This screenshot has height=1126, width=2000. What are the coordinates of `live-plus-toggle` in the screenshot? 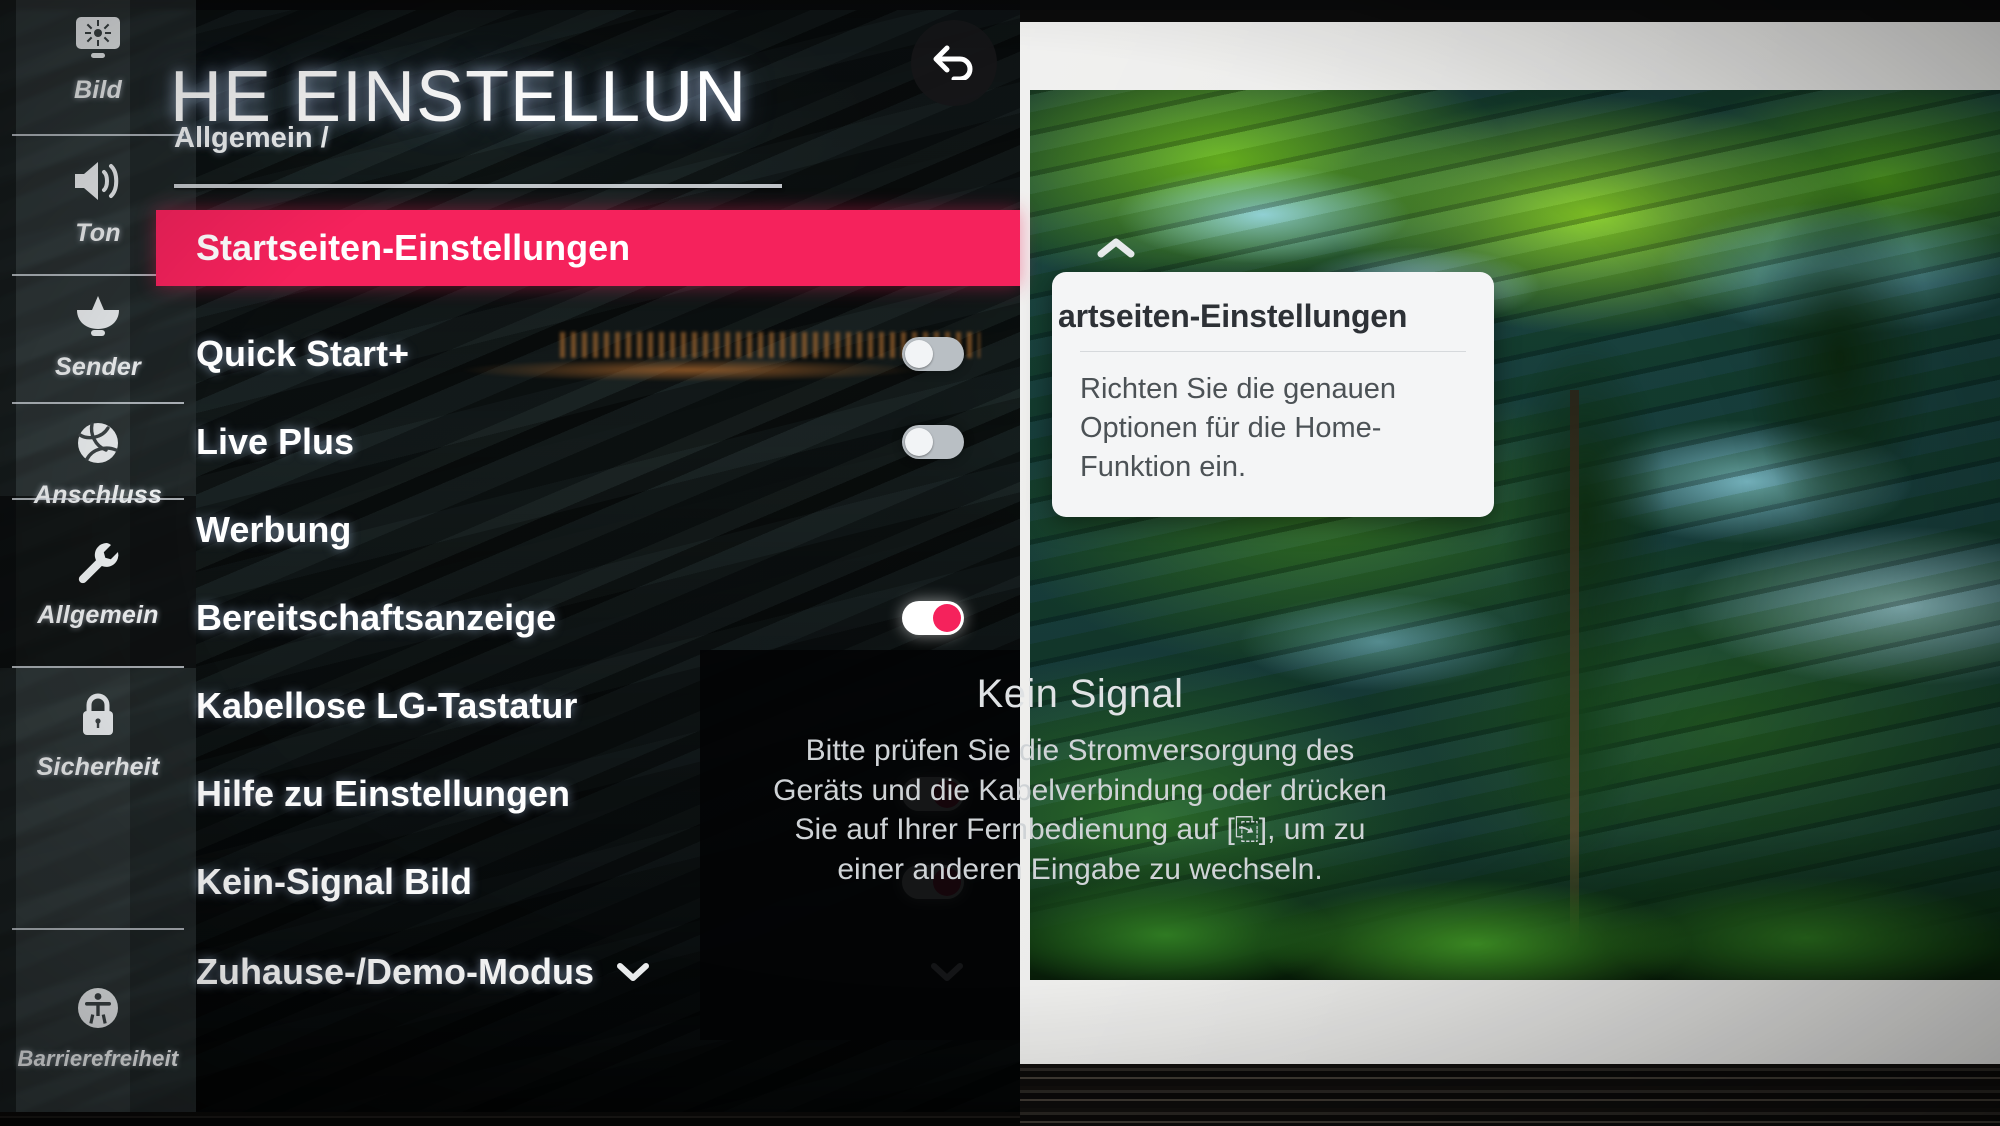 It's located at (933, 442).